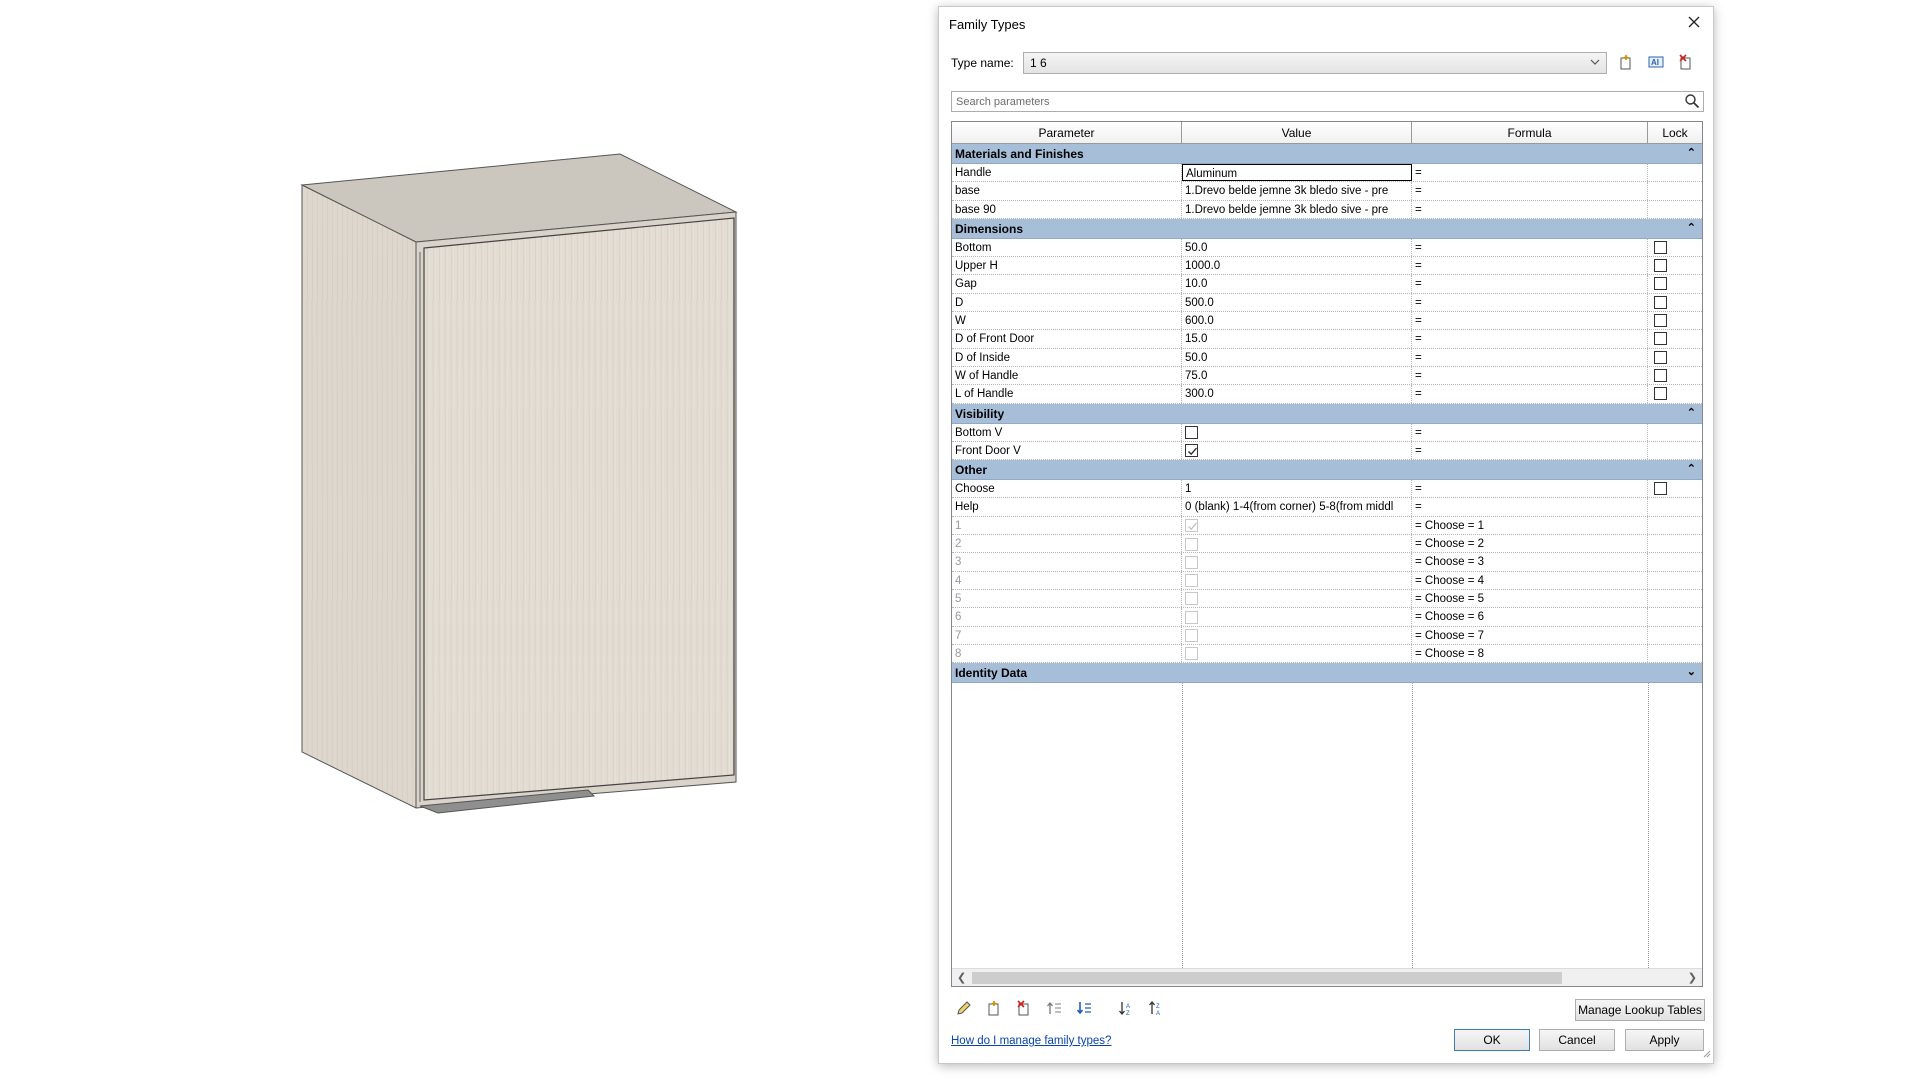  I want to click on parameter-formula: = Choose = 3, so click(1530, 562).